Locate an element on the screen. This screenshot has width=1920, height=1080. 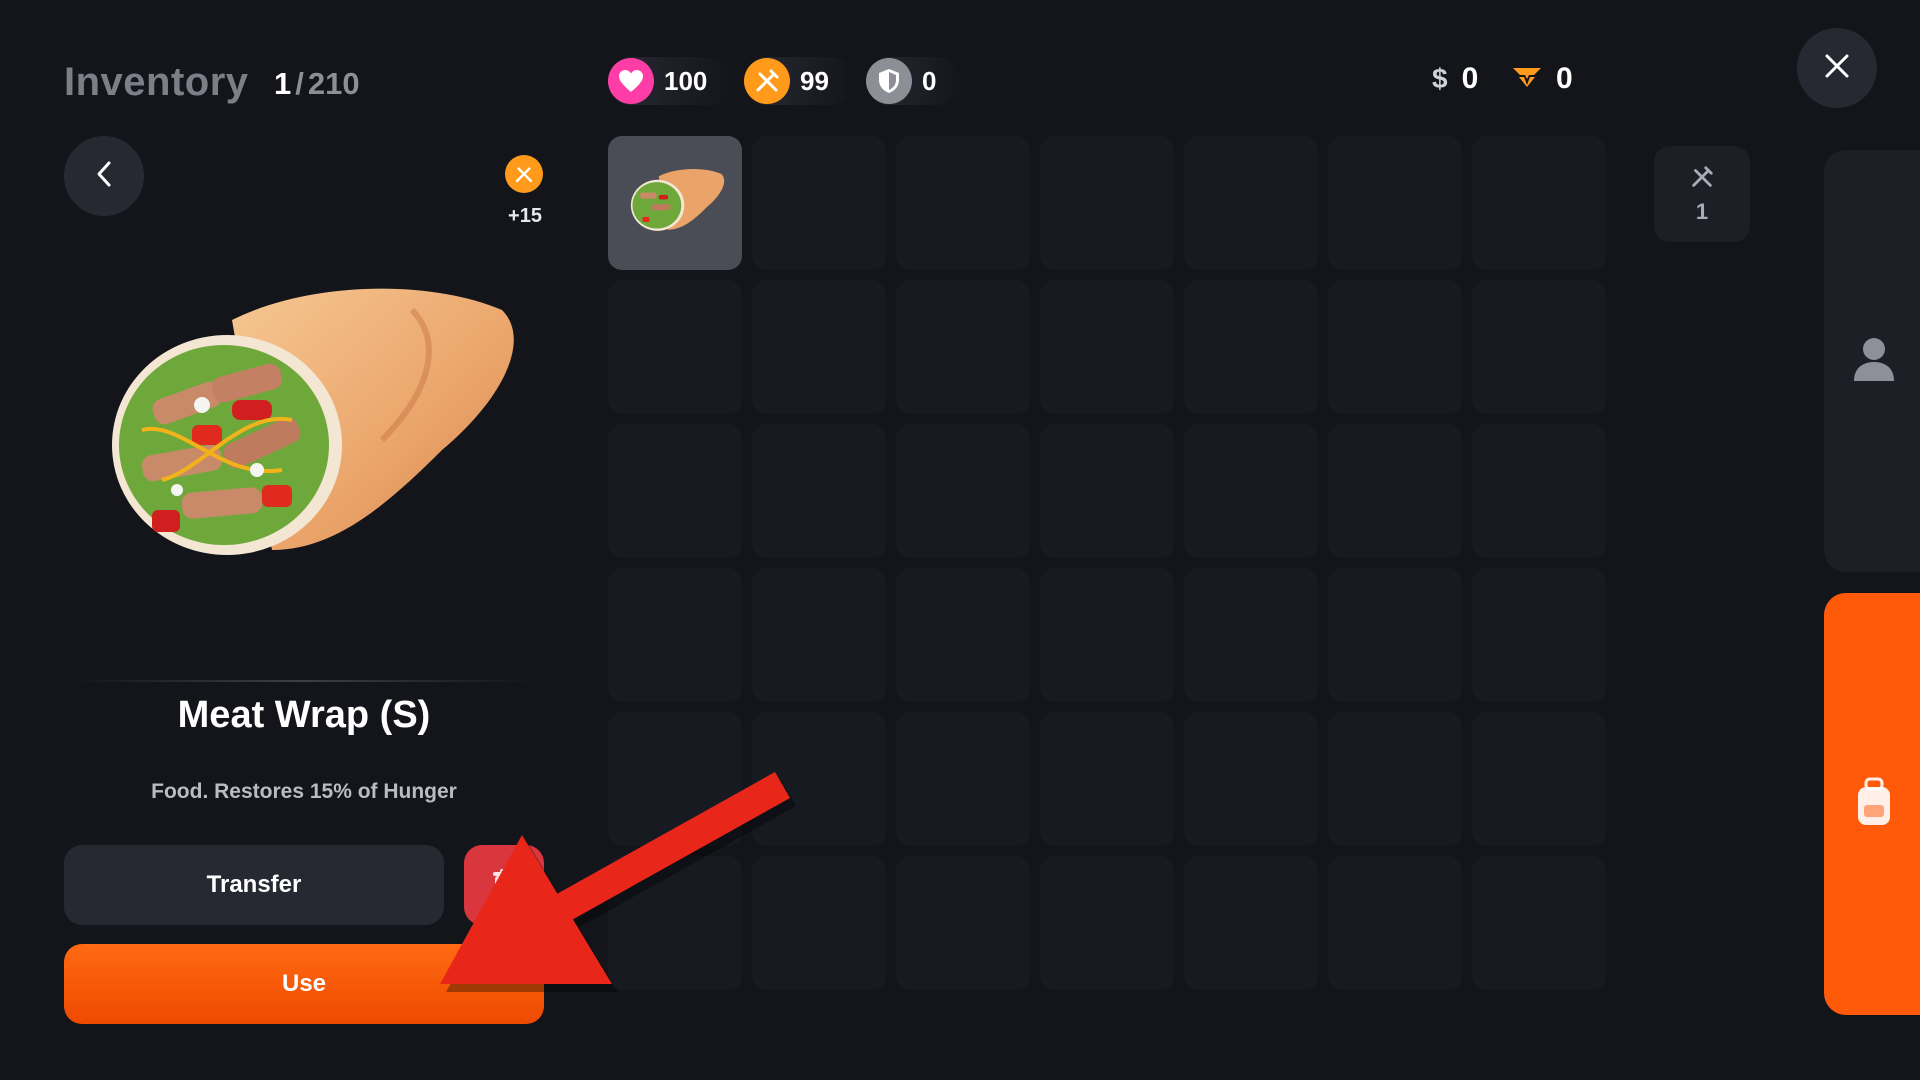
backpack-icon is located at coordinates (1874, 804).